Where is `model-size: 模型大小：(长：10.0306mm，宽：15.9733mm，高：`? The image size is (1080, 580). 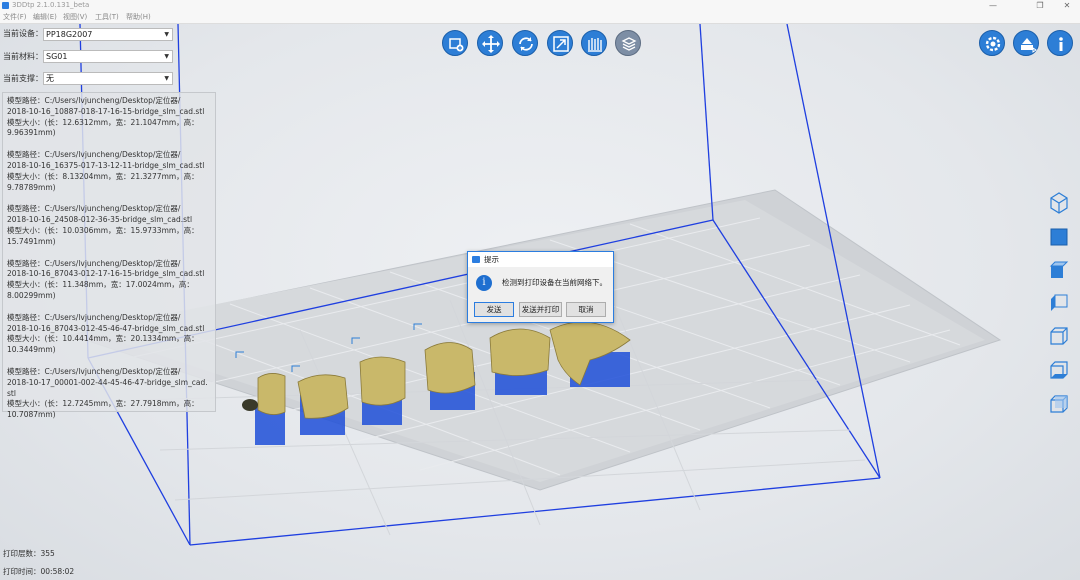
model-size: 模型大小：(长：10.0306mm，宽：15.9733mm，高： is located at coordinates (103, 230).